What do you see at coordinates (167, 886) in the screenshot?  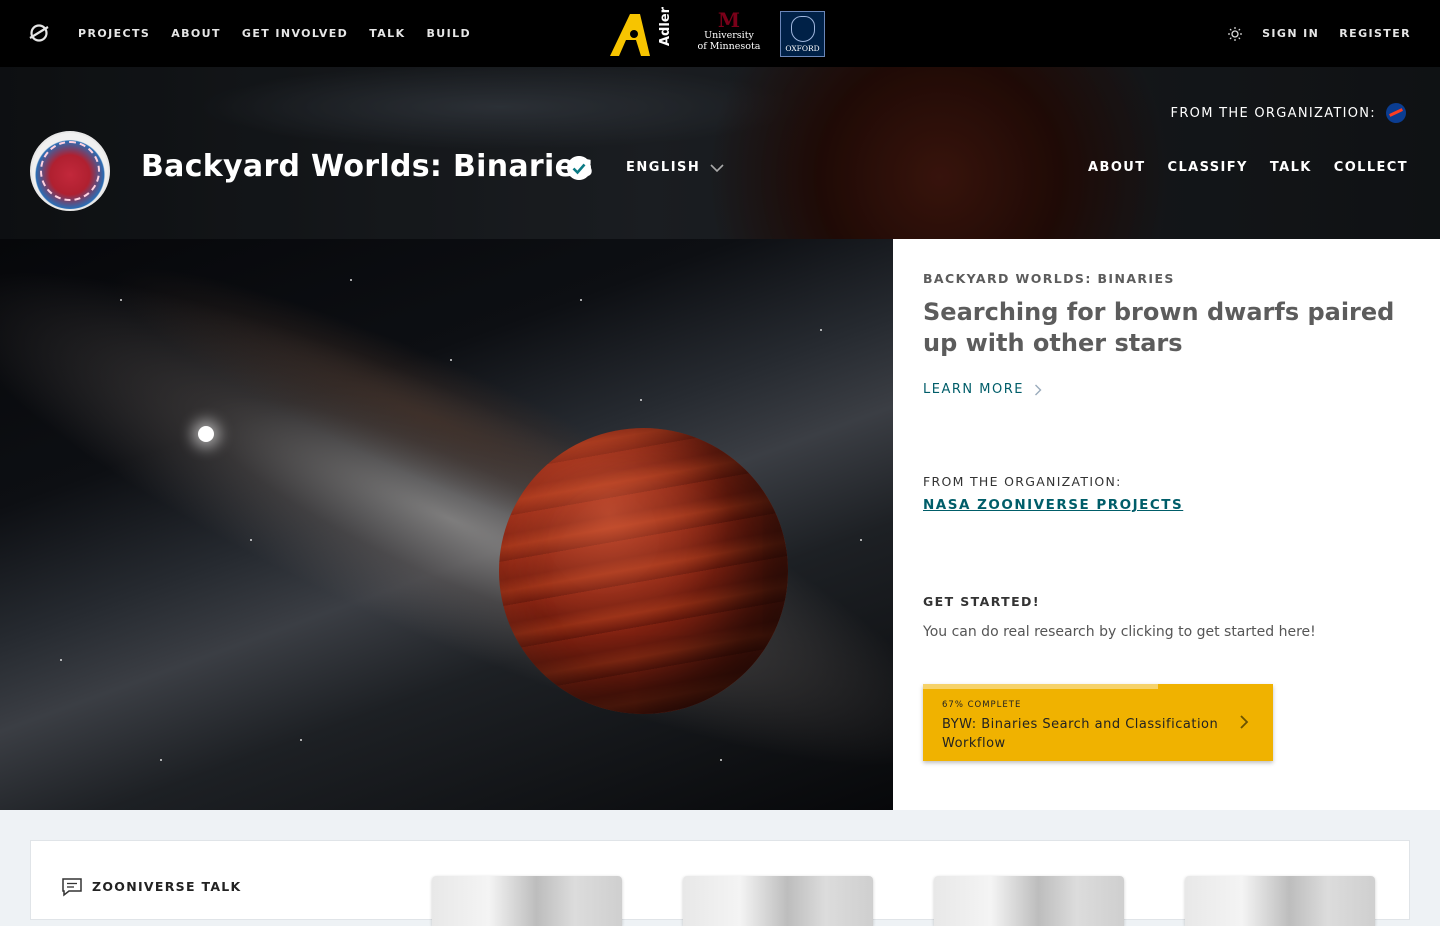 I see `talk-label: ZOONIVERSE TALK` at bounding box center [167, 886].